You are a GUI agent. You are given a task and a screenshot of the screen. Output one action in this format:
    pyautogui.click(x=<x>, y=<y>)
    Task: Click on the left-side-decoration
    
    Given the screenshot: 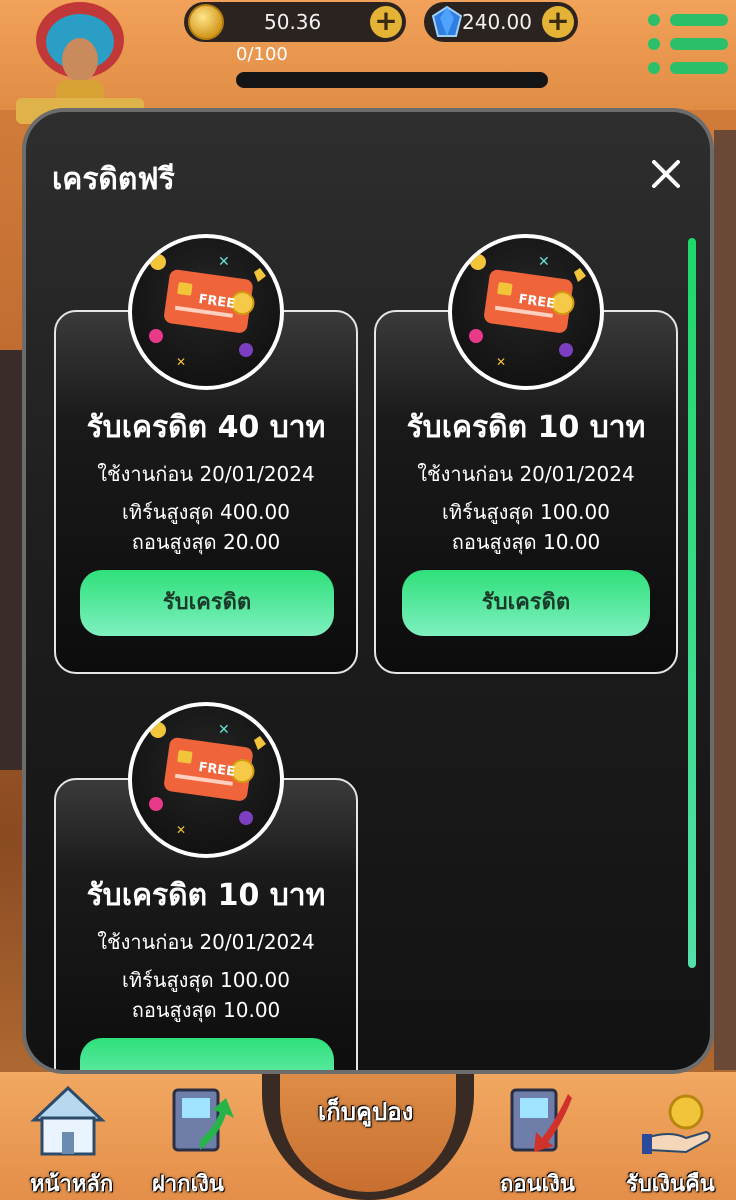 What is the action you would take?
    pyautogui.click(x=11, y=560)
    